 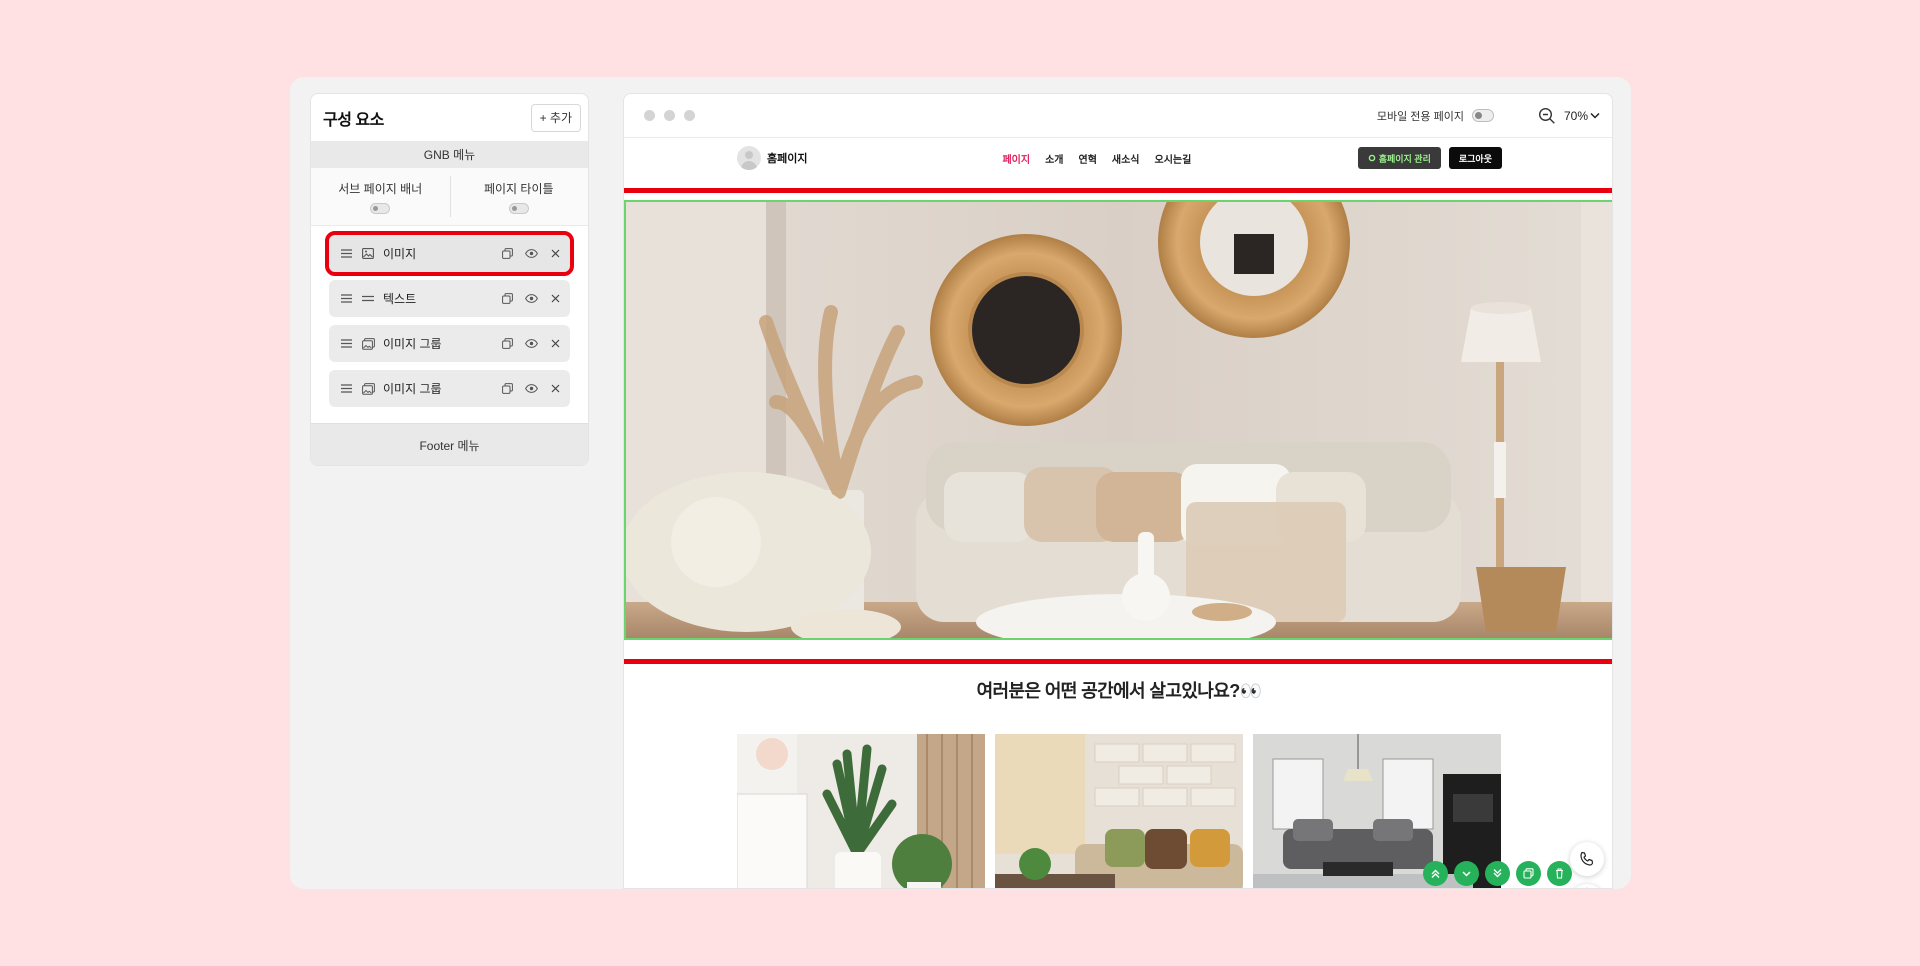 I want to click on phone-icon, so click(x=1587, y=858).